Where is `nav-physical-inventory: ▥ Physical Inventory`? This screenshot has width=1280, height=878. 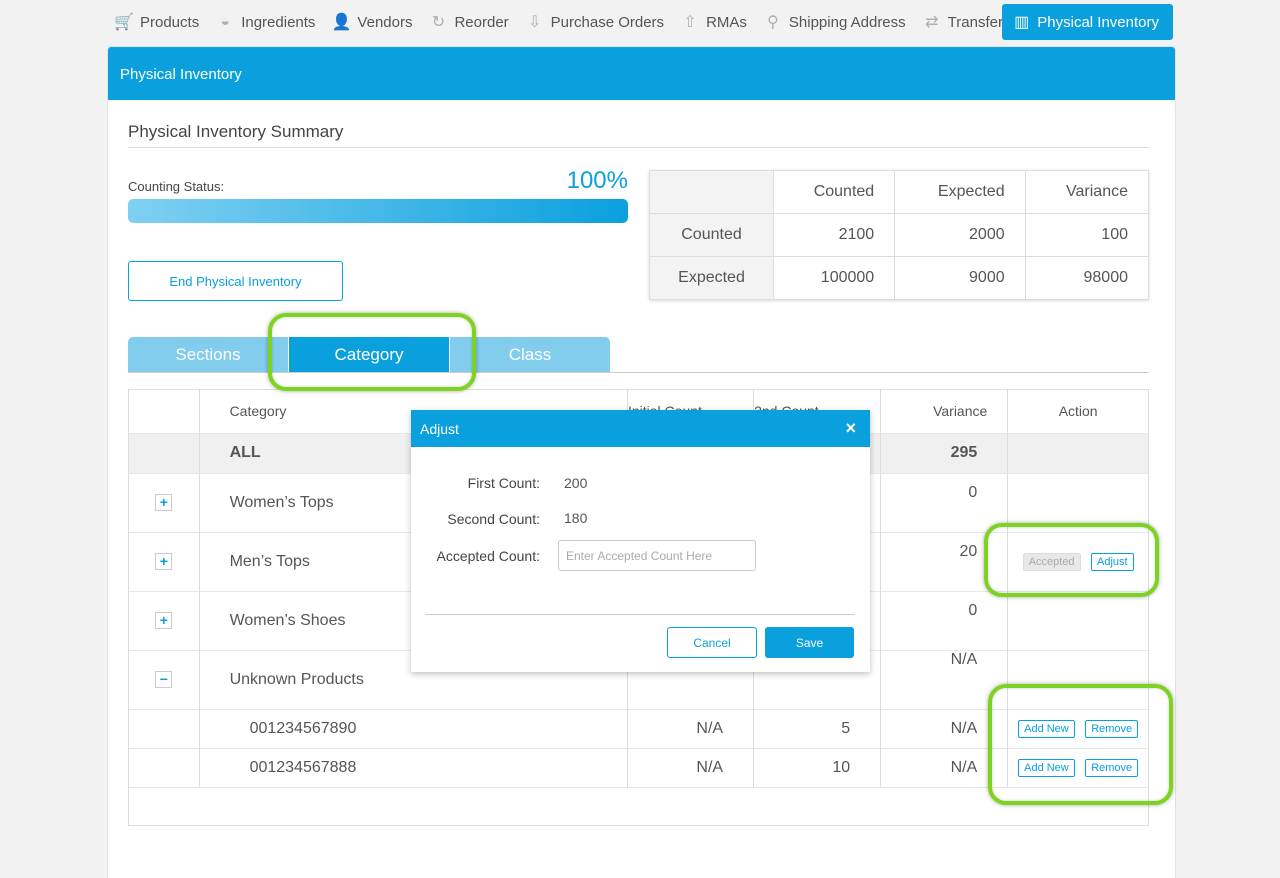 nav-physical-inventory: ▥ Physical Inventory is located at coordinates (1087, 22).